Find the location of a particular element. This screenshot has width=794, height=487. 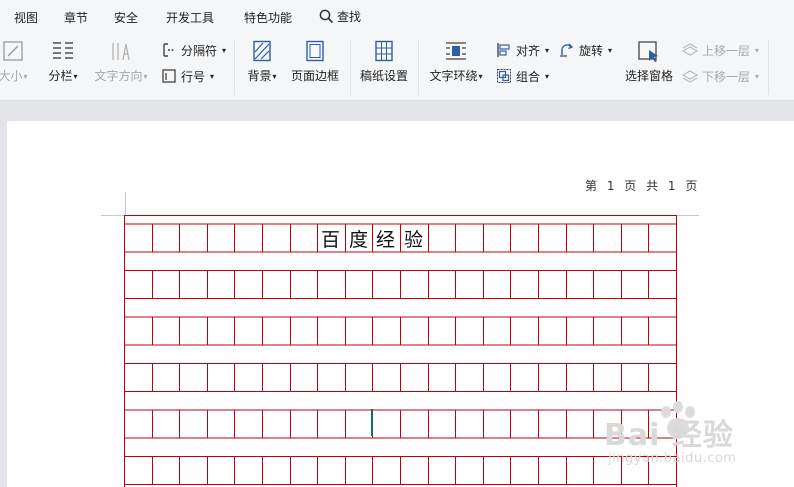

rotate-icon is located at coordinates (567, 50).